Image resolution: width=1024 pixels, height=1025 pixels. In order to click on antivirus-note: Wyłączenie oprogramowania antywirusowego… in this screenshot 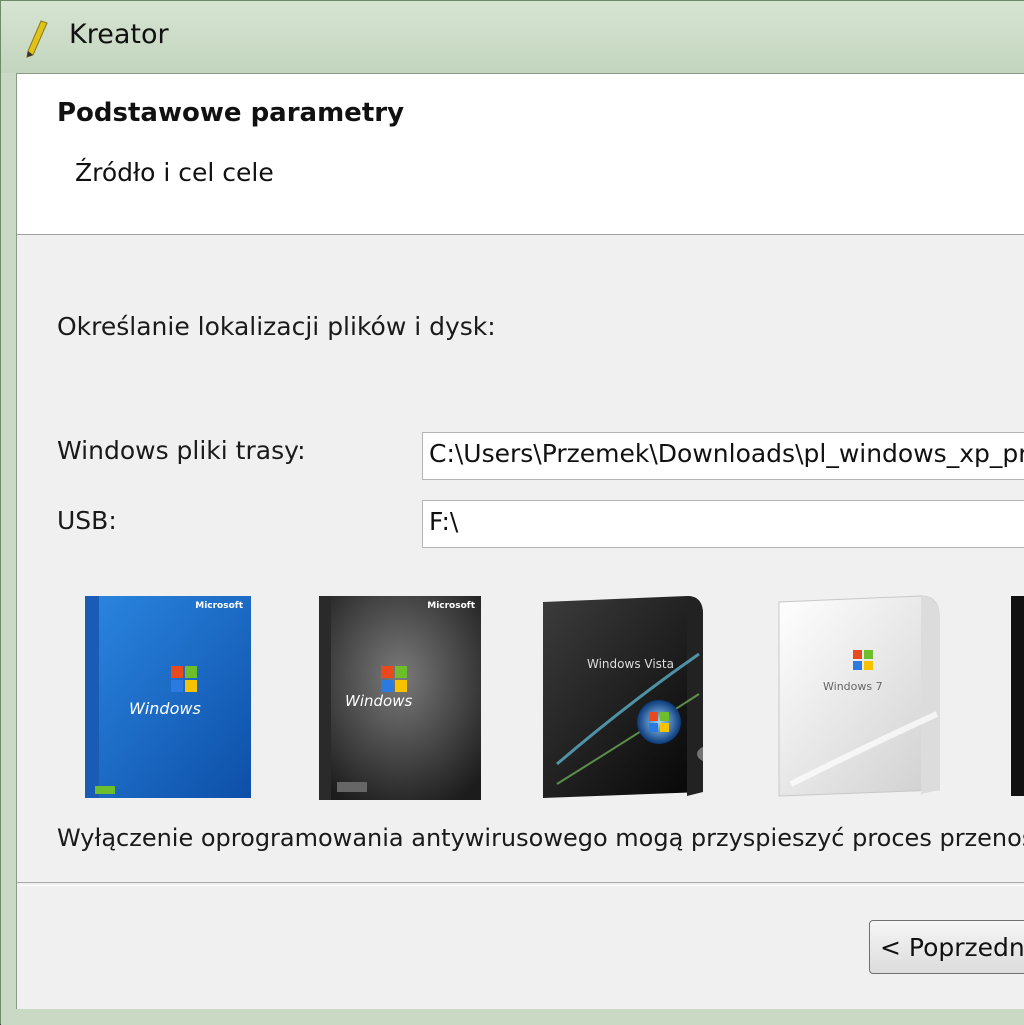, I will do `click(540, 838)`.